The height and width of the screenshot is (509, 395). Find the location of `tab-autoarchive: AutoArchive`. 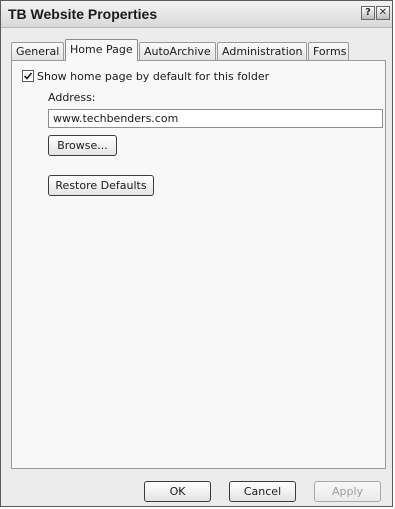

tab-autoarchive: AutoArchive is located at coordinates (177, 51).